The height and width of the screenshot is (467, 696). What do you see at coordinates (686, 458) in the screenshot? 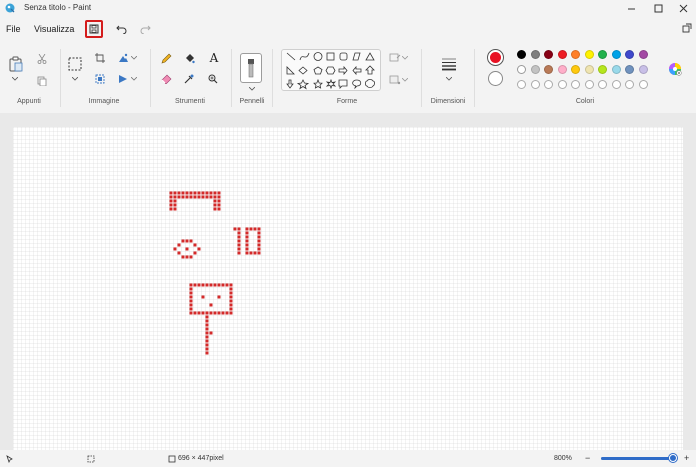
I see `zoom-in-button: +` at bounding box center [686, 458].